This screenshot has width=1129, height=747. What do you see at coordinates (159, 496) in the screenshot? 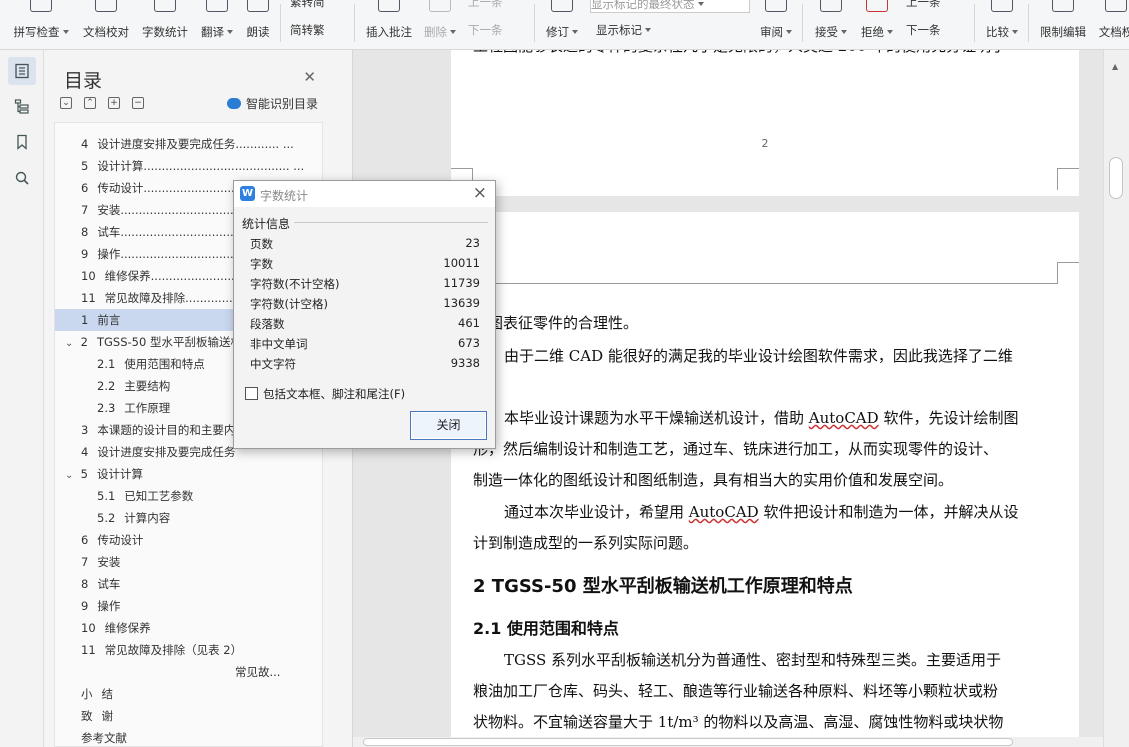
I see `toc-item-label: 已知工艺参数` at bounding box center [159, 496].